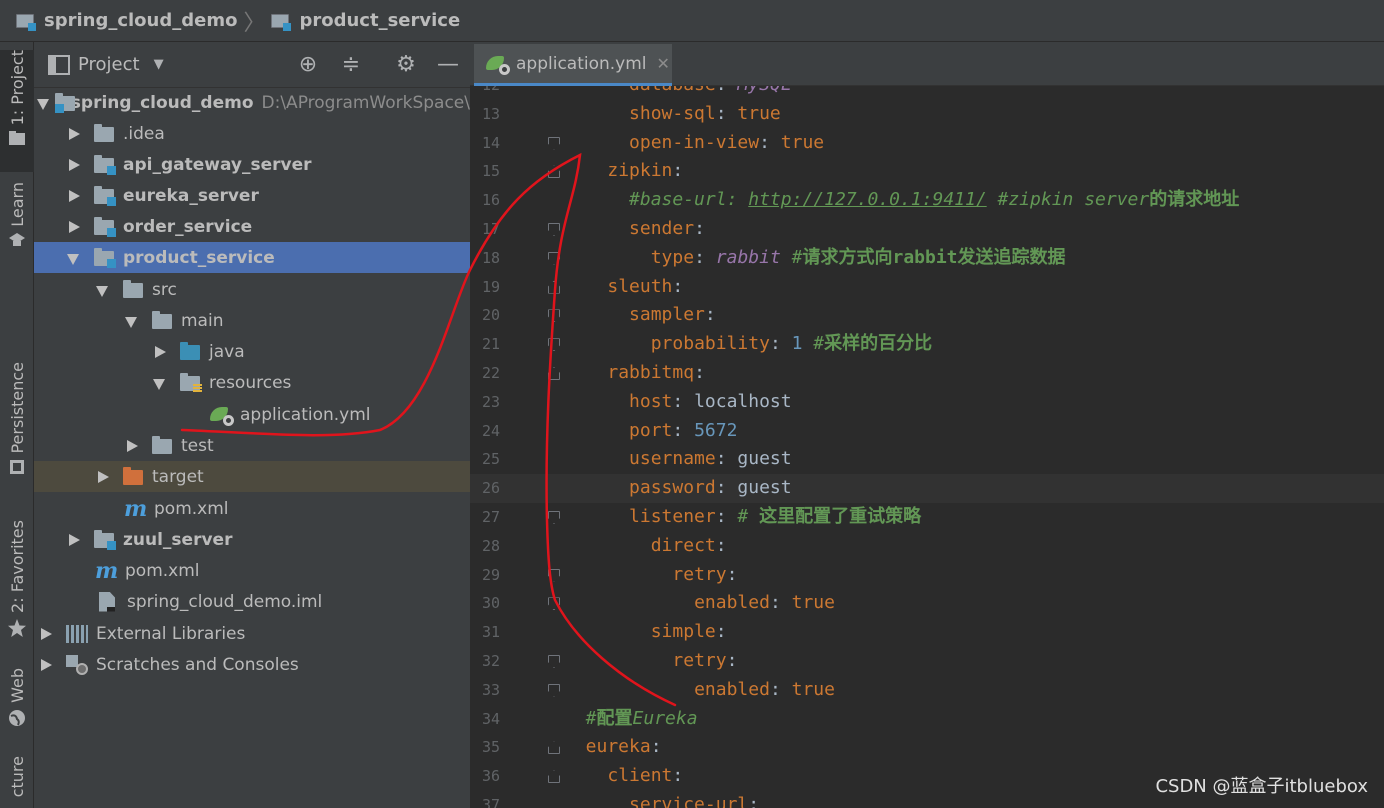 This screenshot has height=808, width=1384. What do you see at coordinates (927, 431) in the screenshot?
I see `code-line: 24 port: 5672` at bounding box center [927, 431].